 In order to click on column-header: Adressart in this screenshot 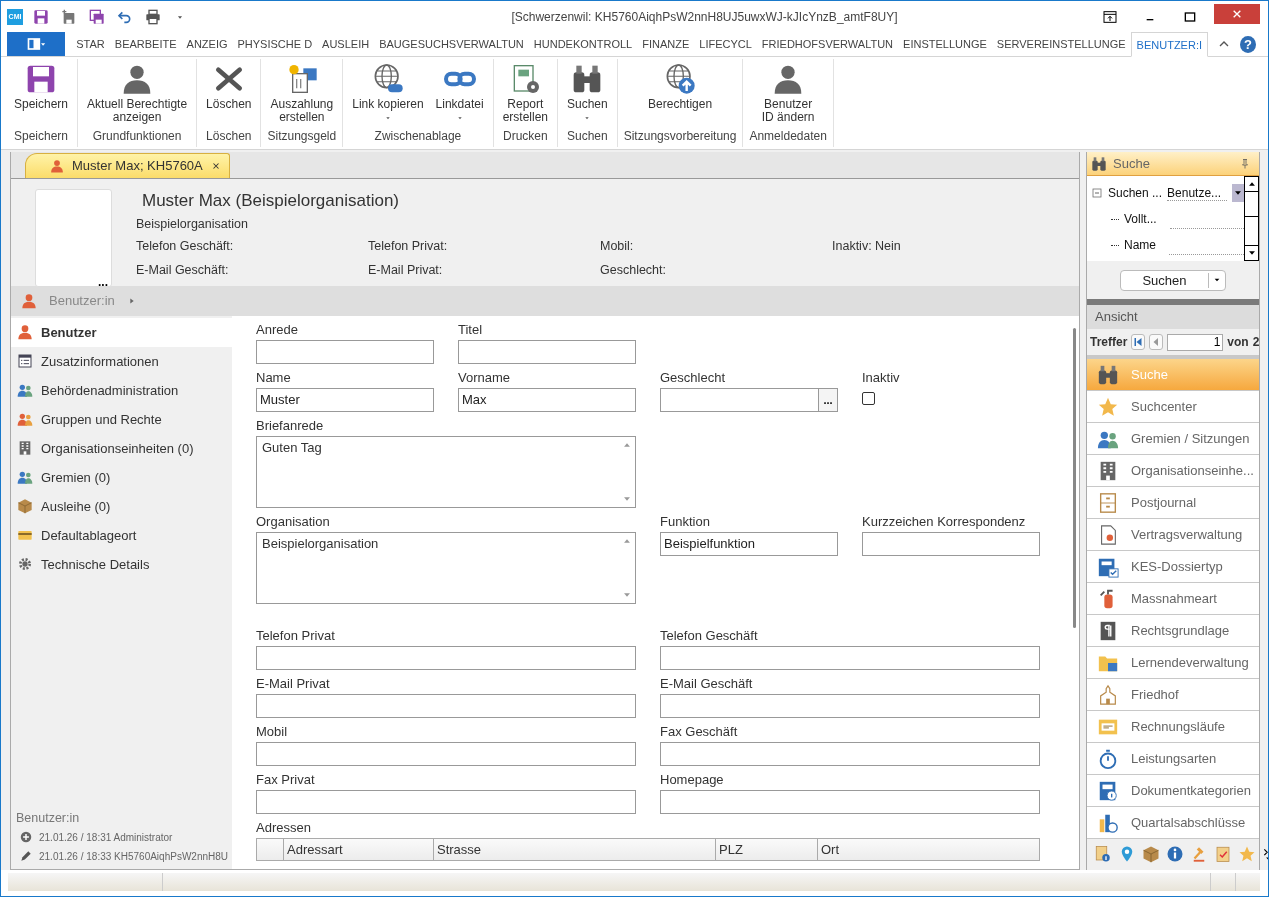, I will do `click(359, 849)`.